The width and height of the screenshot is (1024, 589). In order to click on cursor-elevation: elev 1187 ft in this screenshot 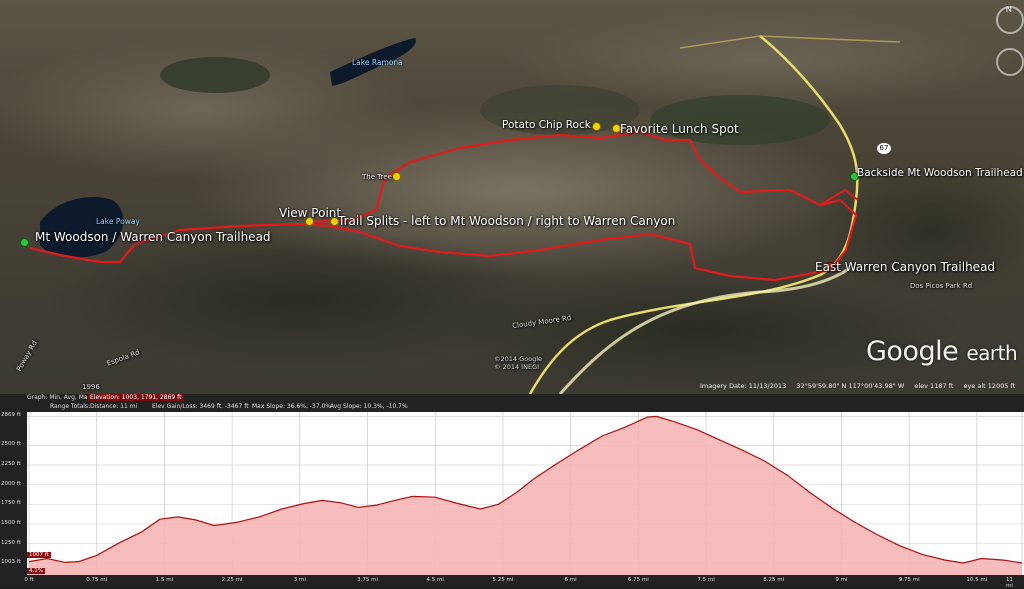, I will do `click(934, 386)`.